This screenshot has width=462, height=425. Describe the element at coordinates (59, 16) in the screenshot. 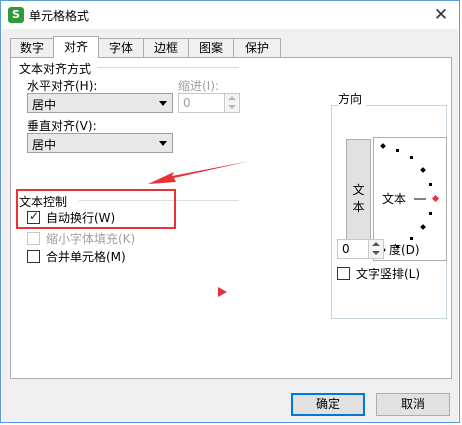

I see `dialog-title: 单元格格式` at that location.